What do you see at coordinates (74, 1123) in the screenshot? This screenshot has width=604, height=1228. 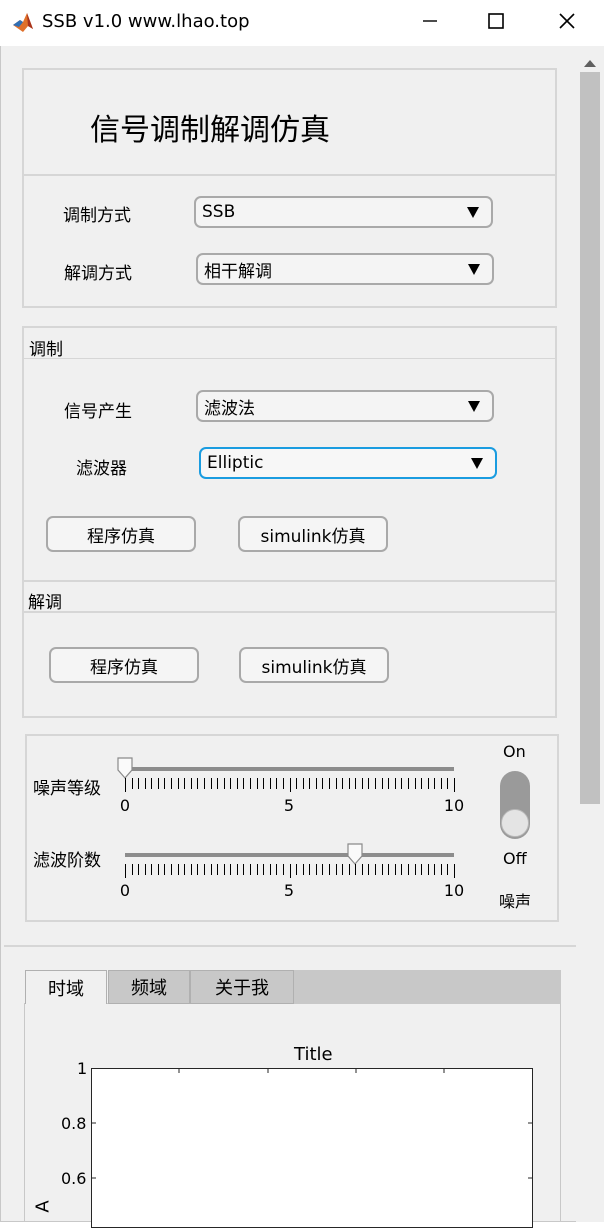 I see `y-tick-label: 0.8` at bounding box center [74, 1123].